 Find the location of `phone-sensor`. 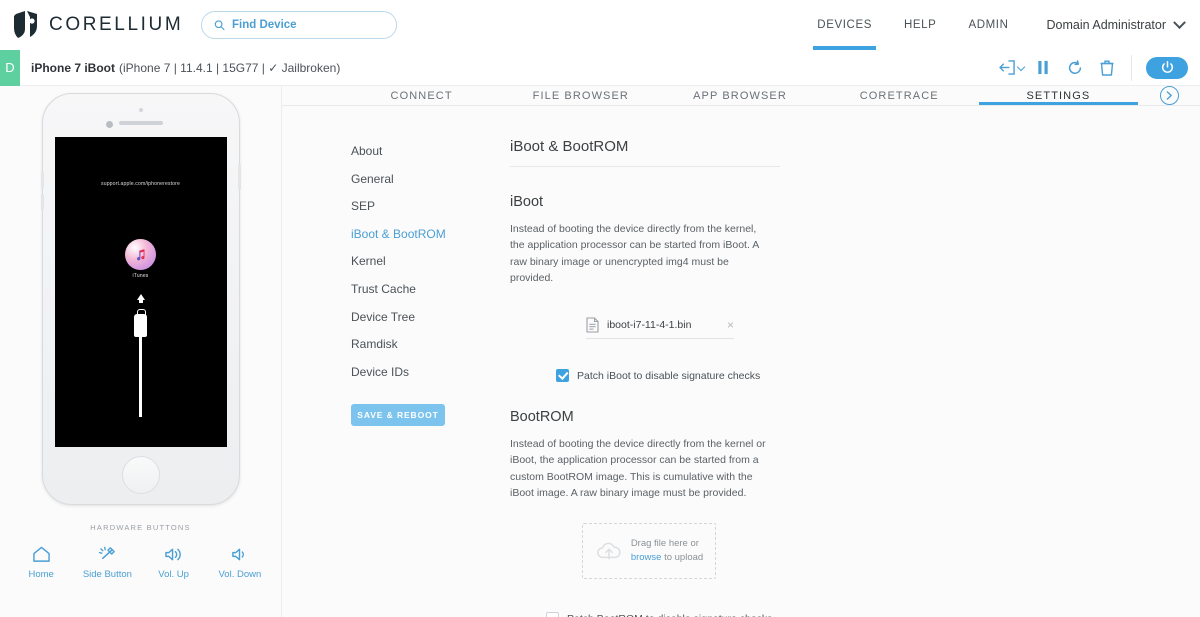

phone-sensor is located at coordinates (140, 110).